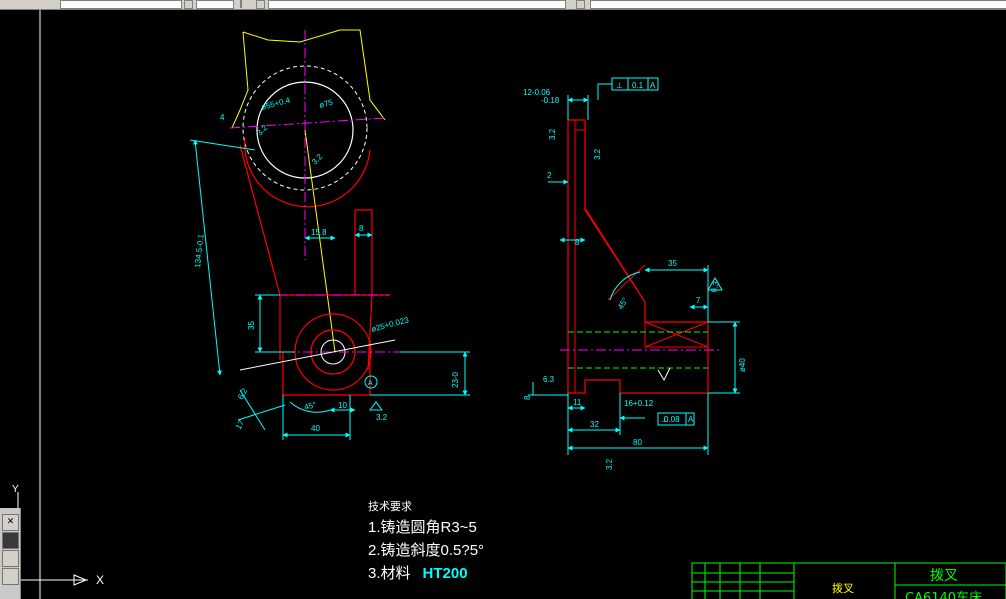  What do you see at coordinates (907, 583) in the screenshot?
I see `title-block-text: 拨叉 拨叉 CA6140车床` at bounding box center [907, 583].